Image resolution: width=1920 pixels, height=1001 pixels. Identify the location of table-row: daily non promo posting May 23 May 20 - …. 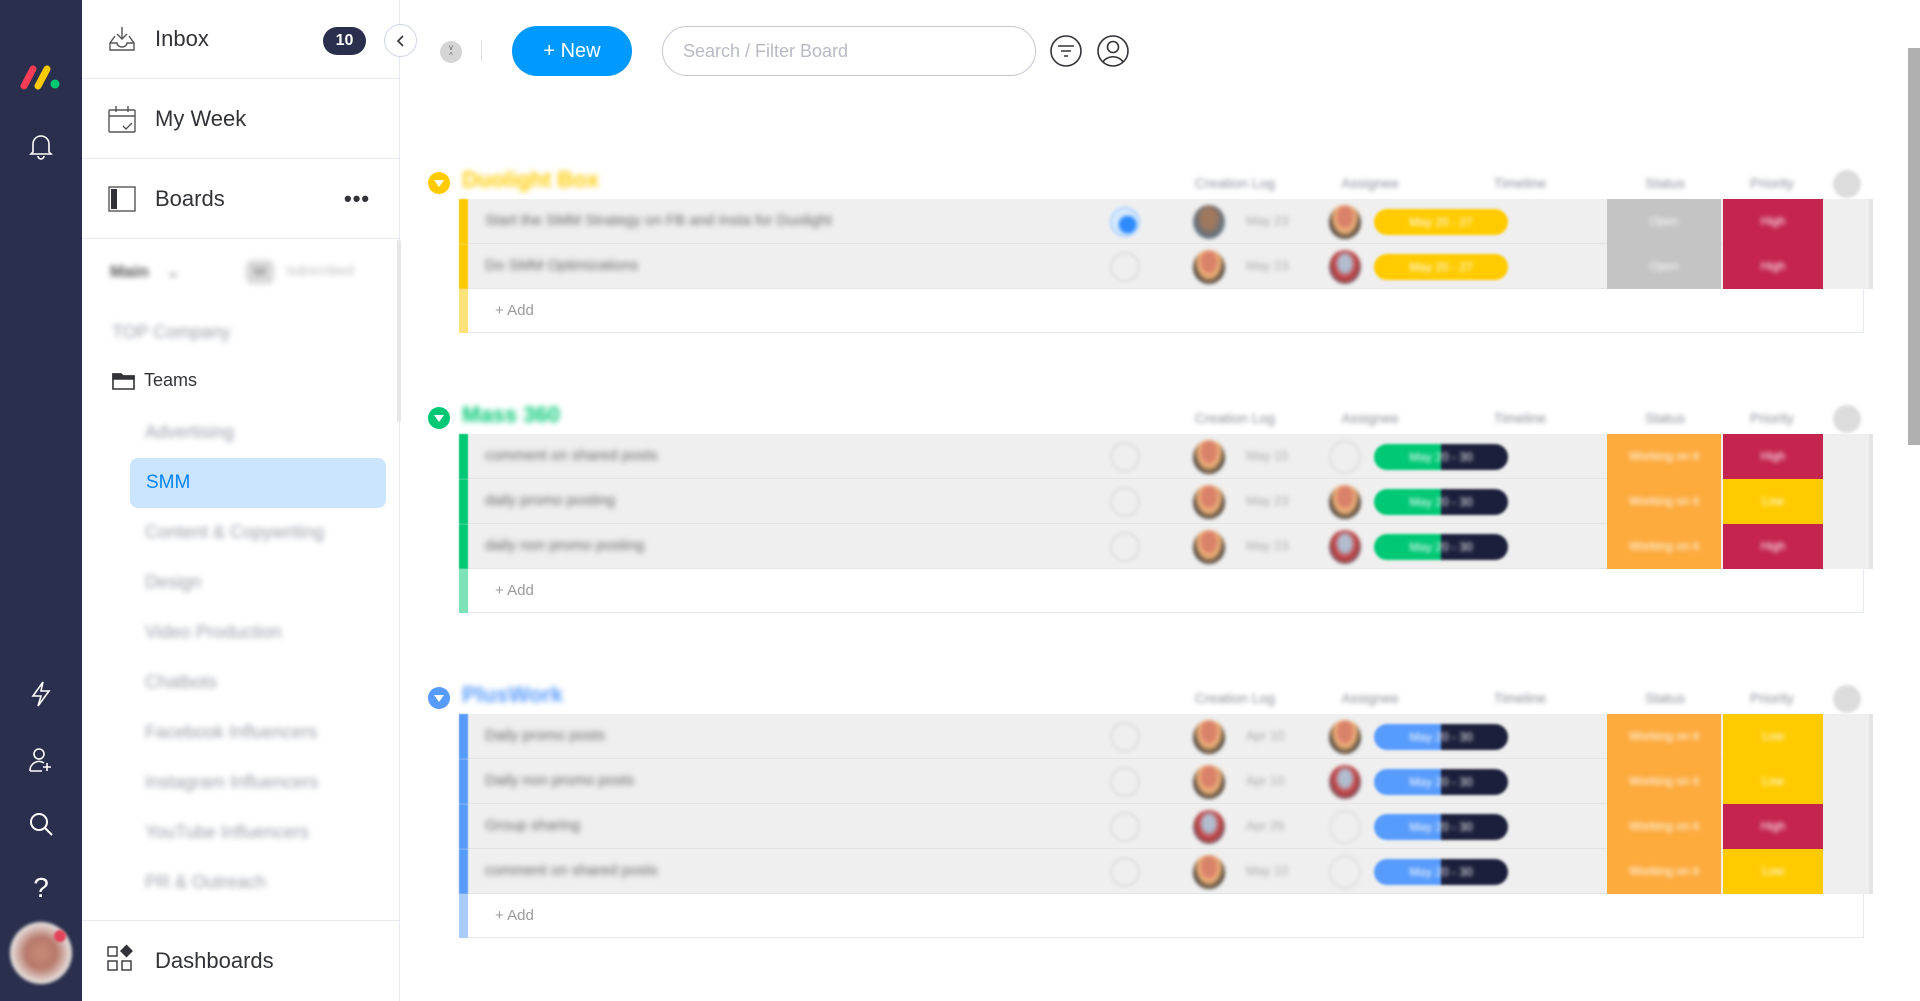
(1166, 546).